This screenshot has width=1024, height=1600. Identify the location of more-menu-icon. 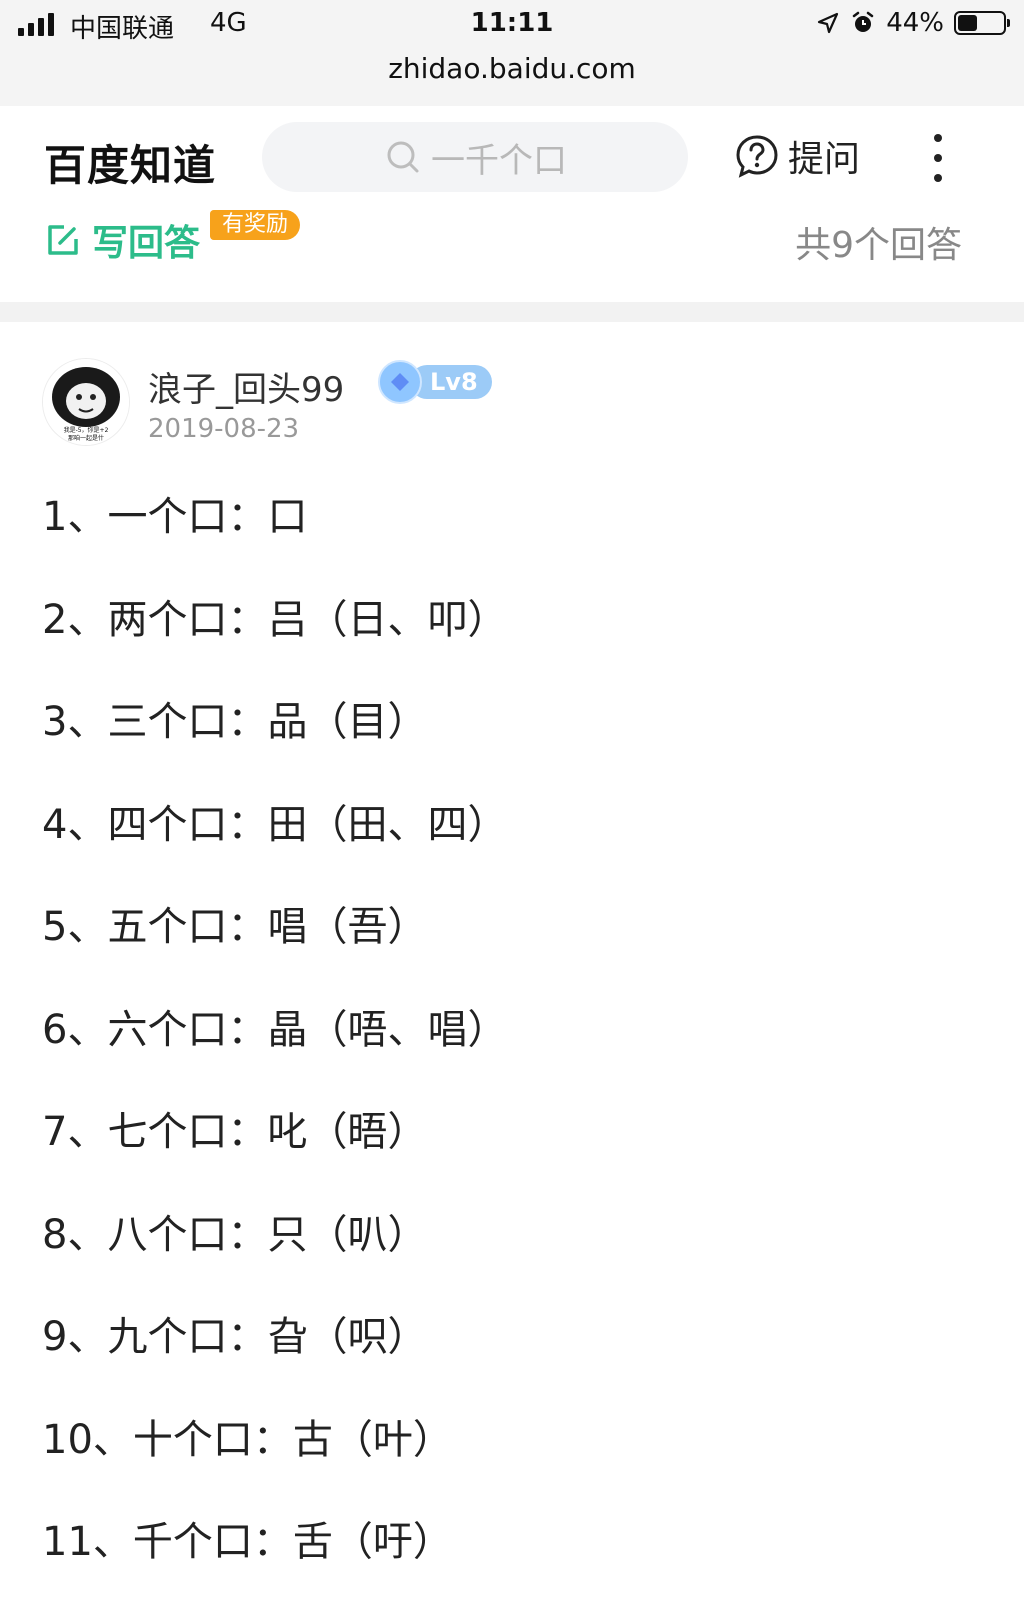
(938, 158).